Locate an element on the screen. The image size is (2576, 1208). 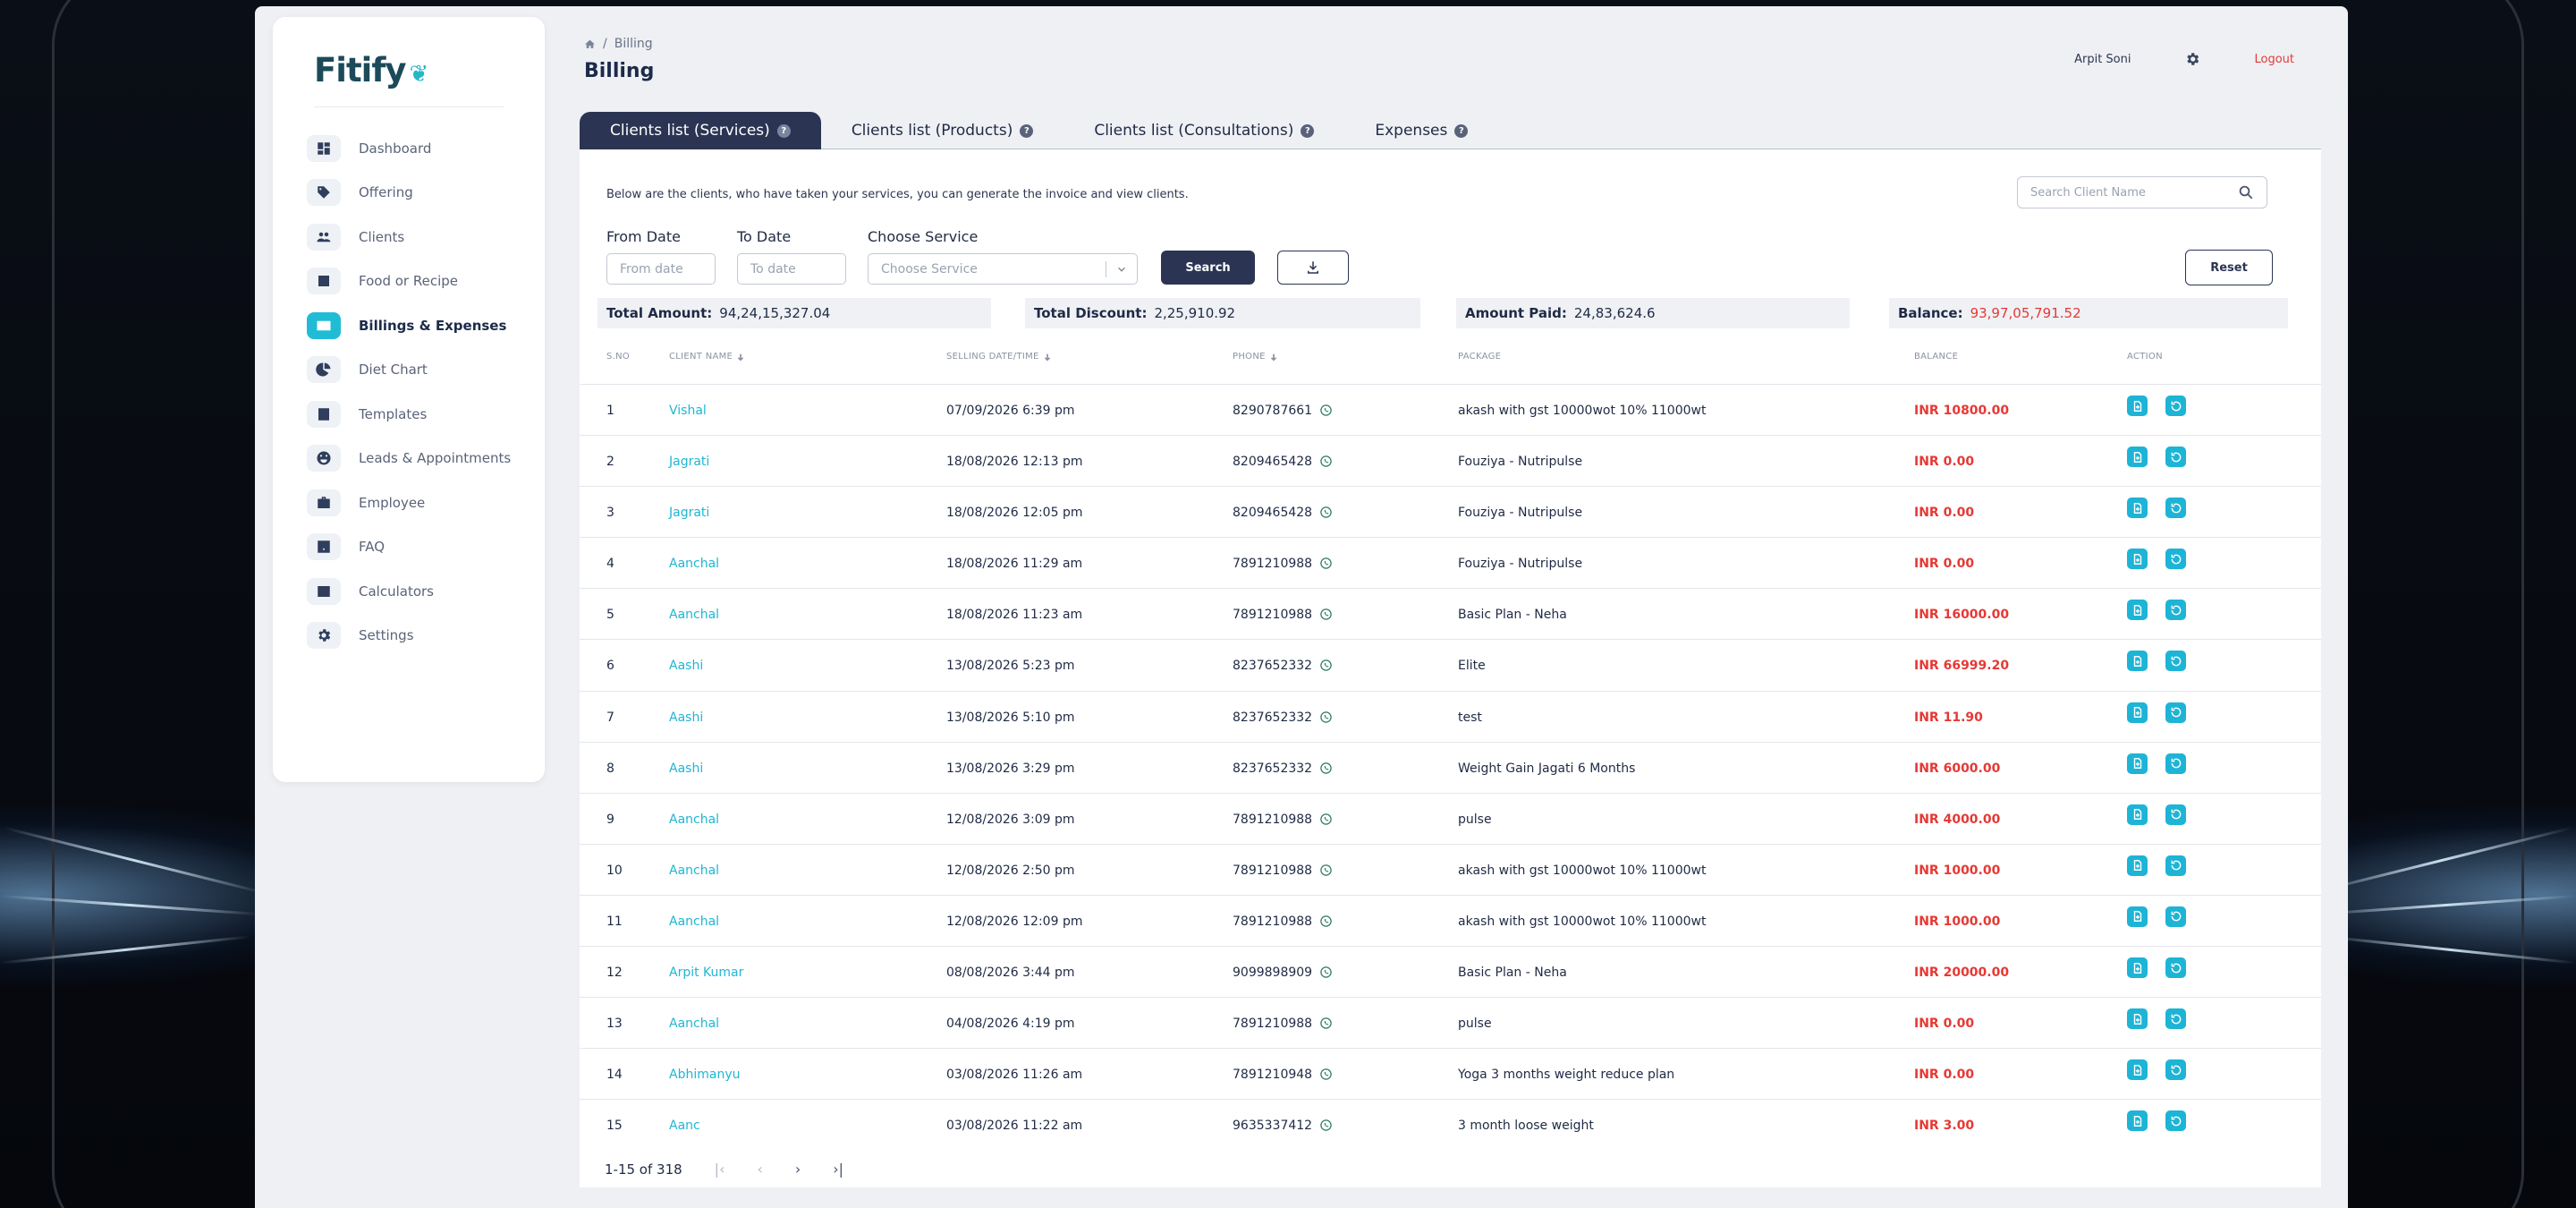
tab-expenses: Expenses? is located at coordinates (1421, 130).